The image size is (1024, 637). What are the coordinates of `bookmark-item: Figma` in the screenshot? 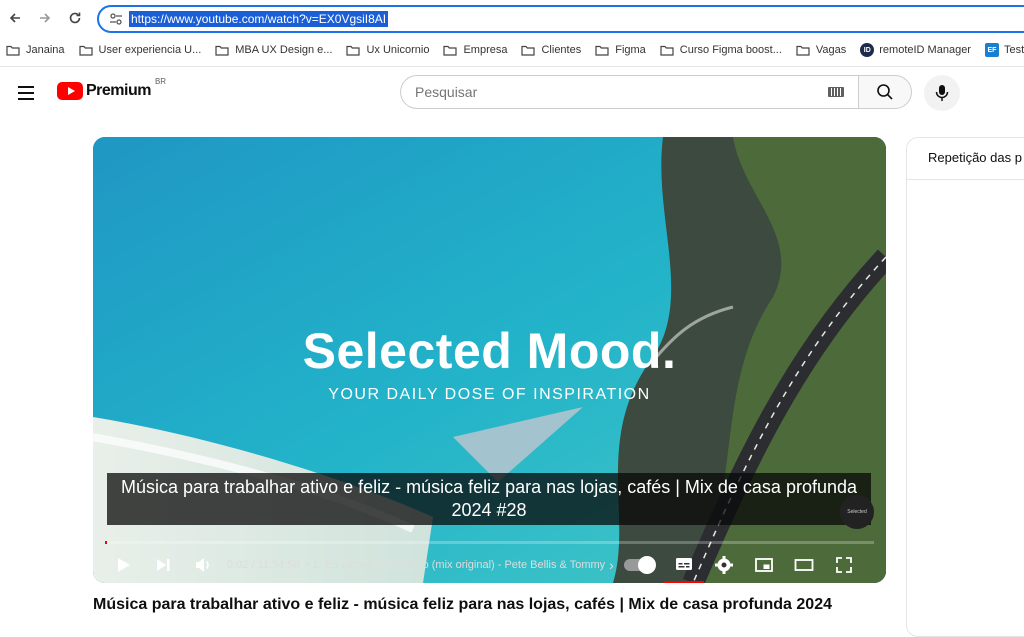 It's located at (620, 50).